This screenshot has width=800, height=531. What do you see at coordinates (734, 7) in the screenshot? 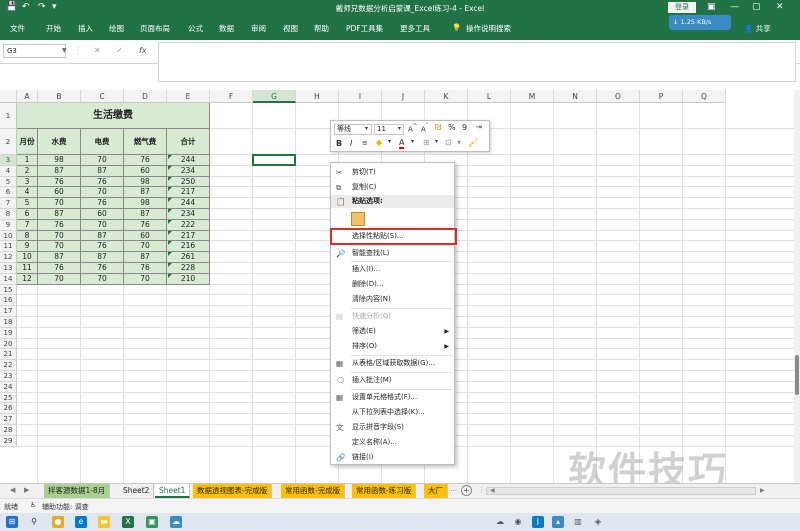
I see `minimize-button: —` at bounding box center [734, 7].